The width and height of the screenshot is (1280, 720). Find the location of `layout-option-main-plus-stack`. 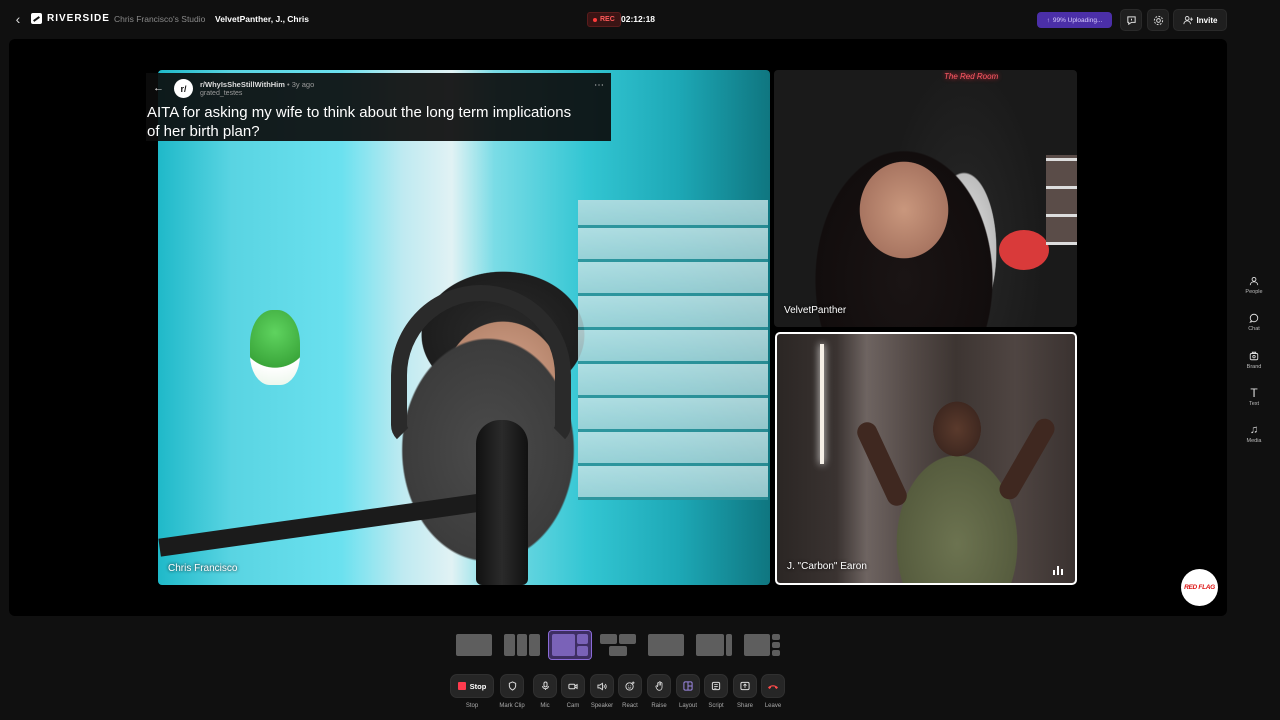

layout-option-main-plus-stack is located at coordinates (762, 645).